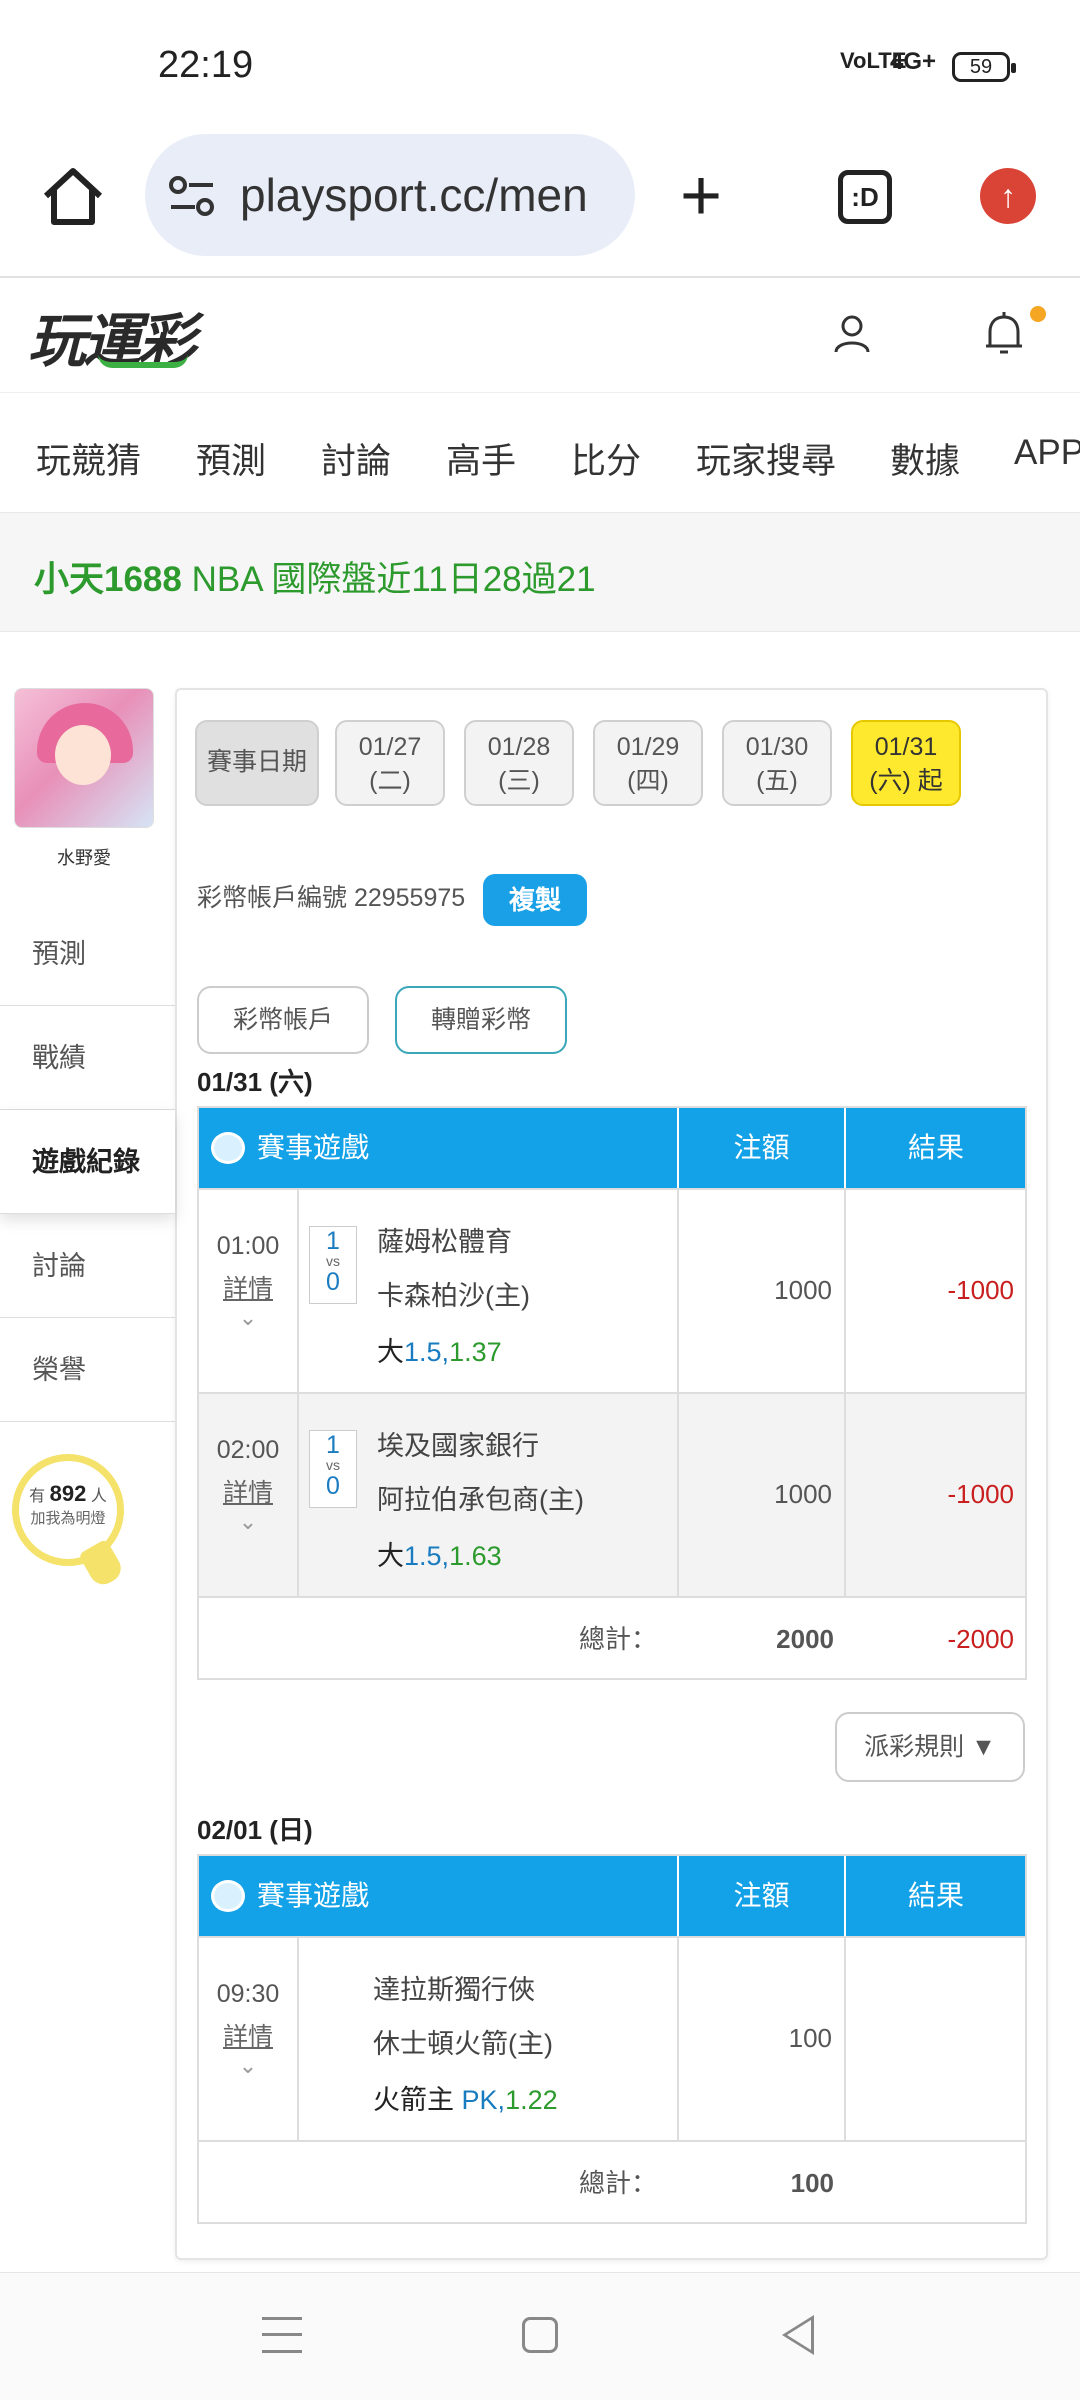 The height and width of the screenshot is (2400, 1080). I want to click on home-square-icon, so click(540, 2335).